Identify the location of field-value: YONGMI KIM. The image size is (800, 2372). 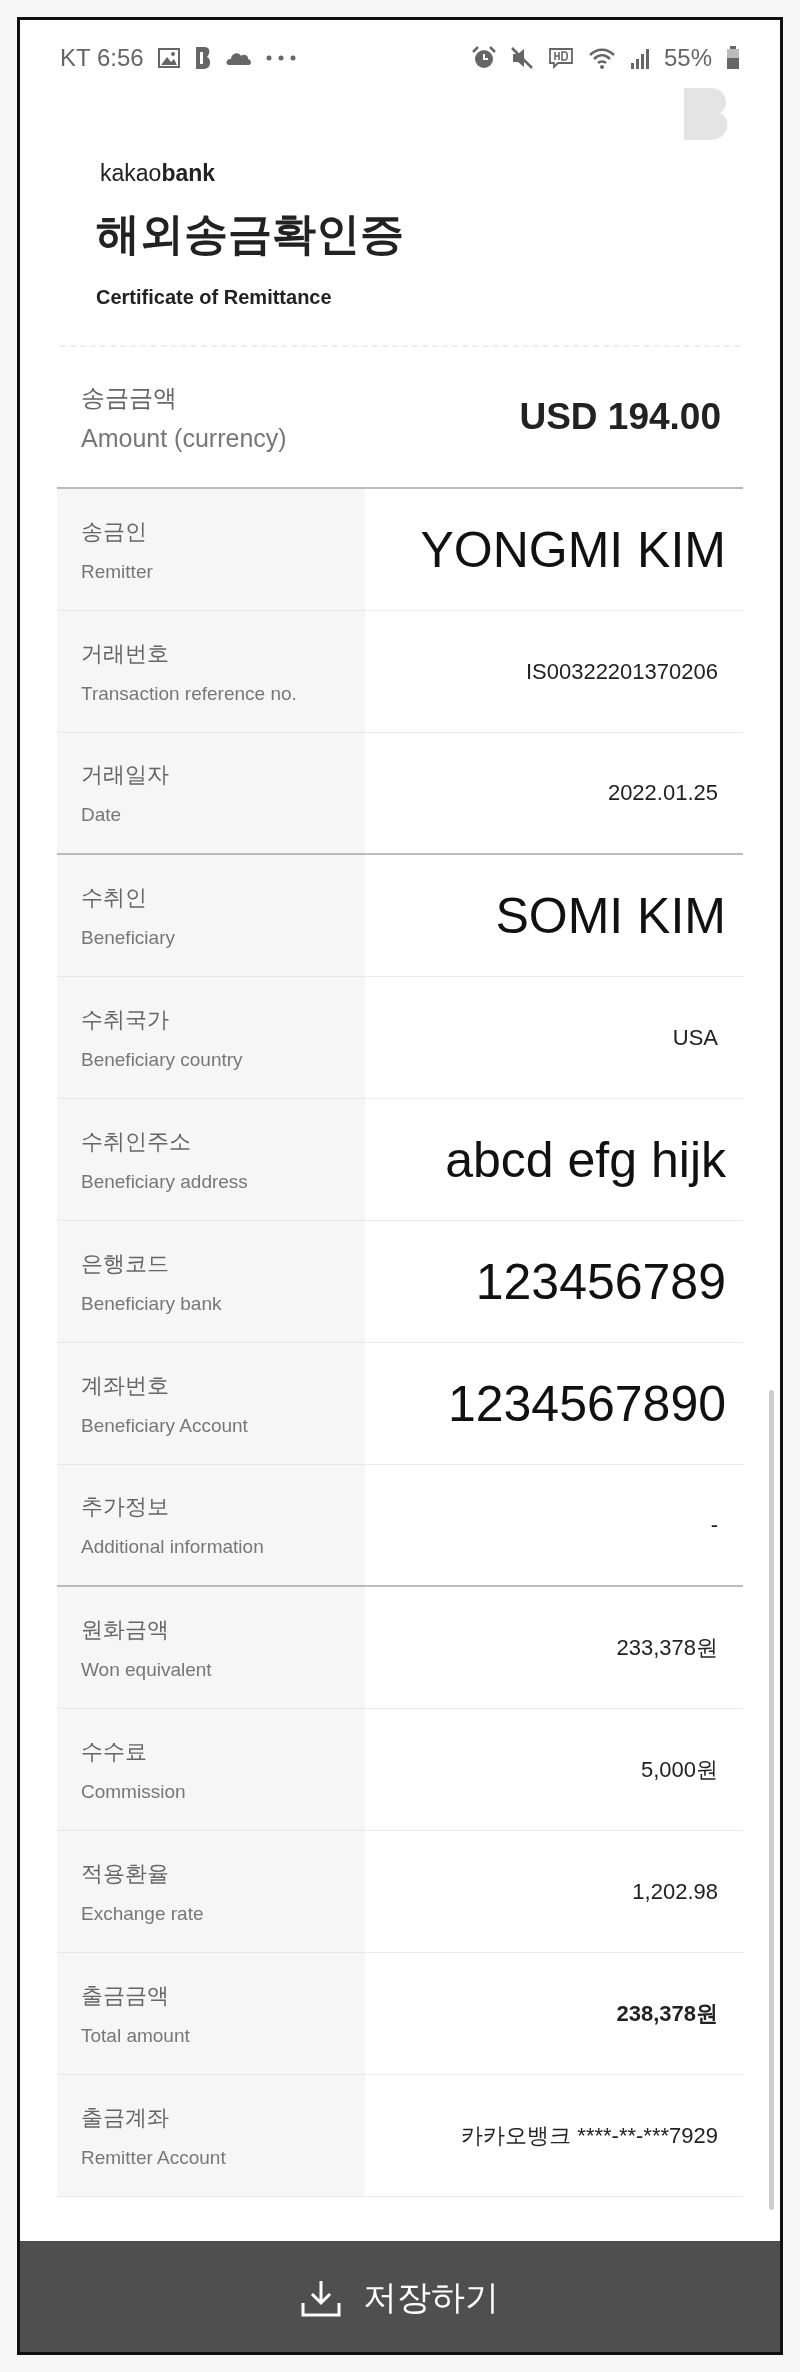
(573, 549).